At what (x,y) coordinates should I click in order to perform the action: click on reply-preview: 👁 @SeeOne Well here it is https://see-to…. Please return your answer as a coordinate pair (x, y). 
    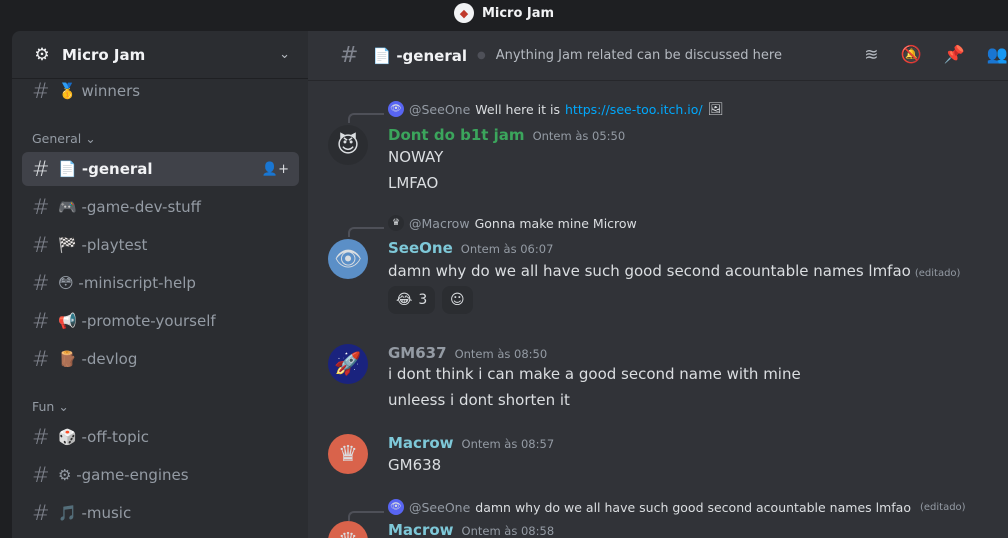
    Looking at the image, I should click on (556, 109).